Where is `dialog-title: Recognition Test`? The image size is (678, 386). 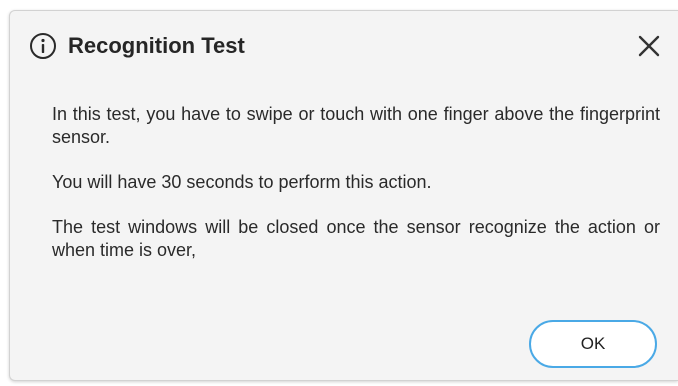 dialog-title: Recognition Test is located at coordinates (156, 45).